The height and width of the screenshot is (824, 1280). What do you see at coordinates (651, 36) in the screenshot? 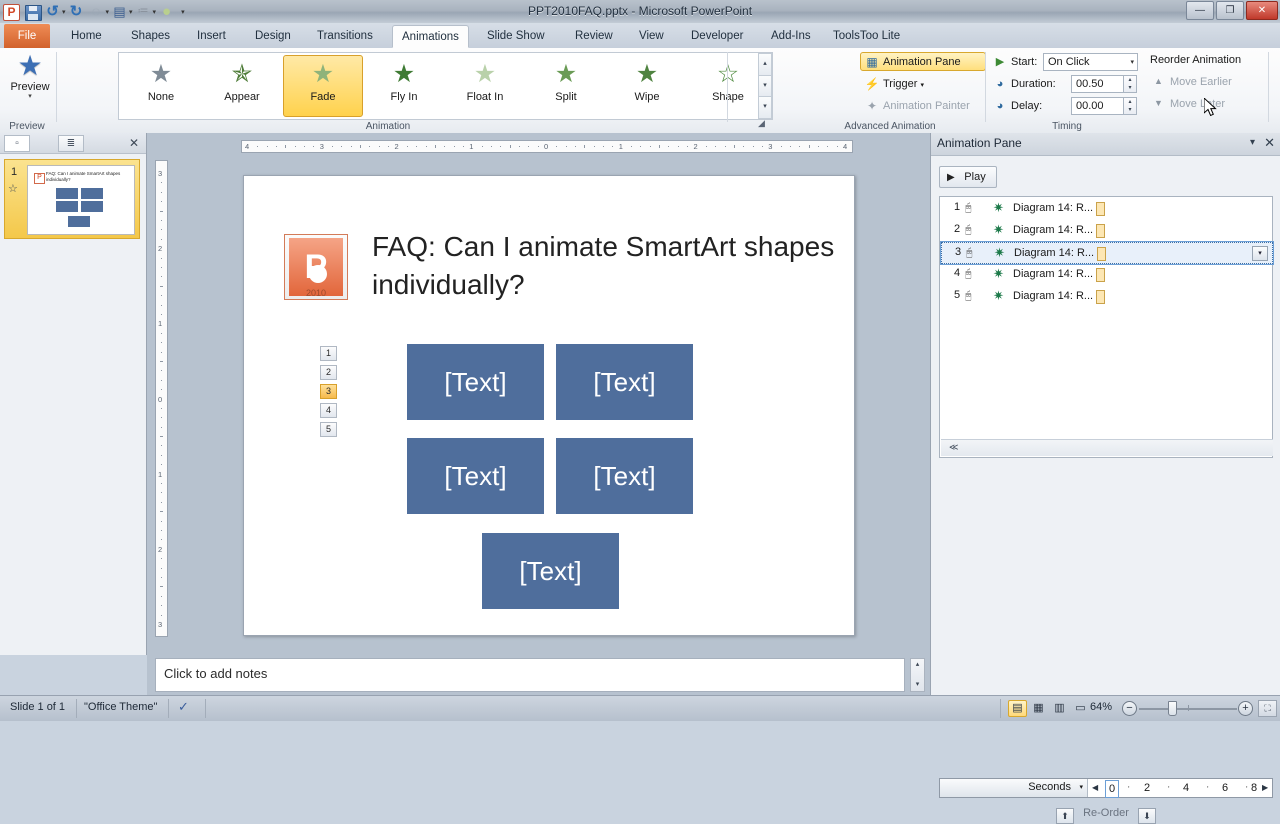
I see `tab-view: View` at bounding box center [651, 36].